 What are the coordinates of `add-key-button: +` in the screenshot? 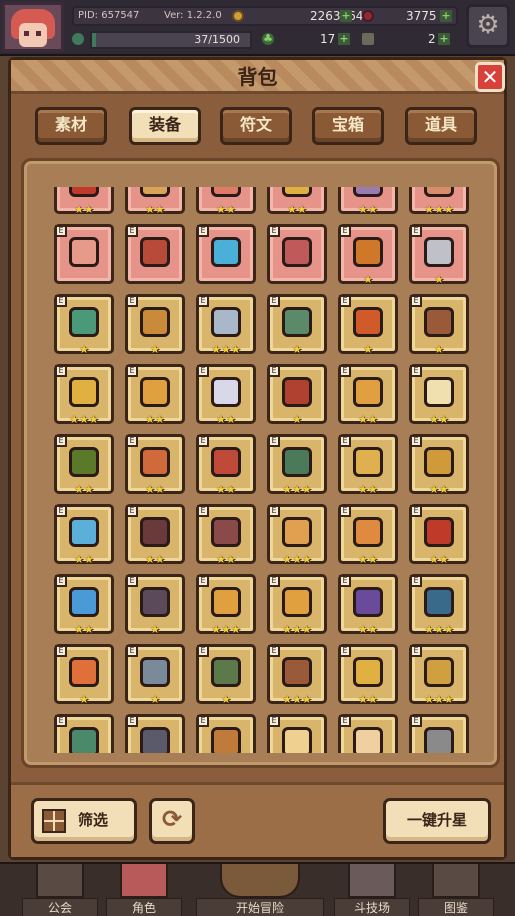 It's located at (444, 39).